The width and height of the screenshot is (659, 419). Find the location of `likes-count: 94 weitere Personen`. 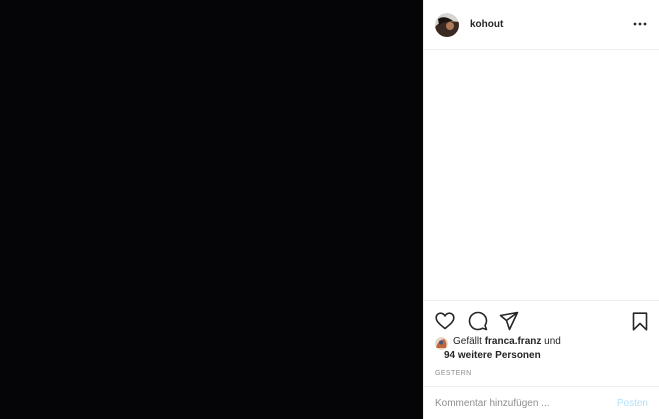

likes-count: 94 weitere Personen is located at coordinates (545, 356).